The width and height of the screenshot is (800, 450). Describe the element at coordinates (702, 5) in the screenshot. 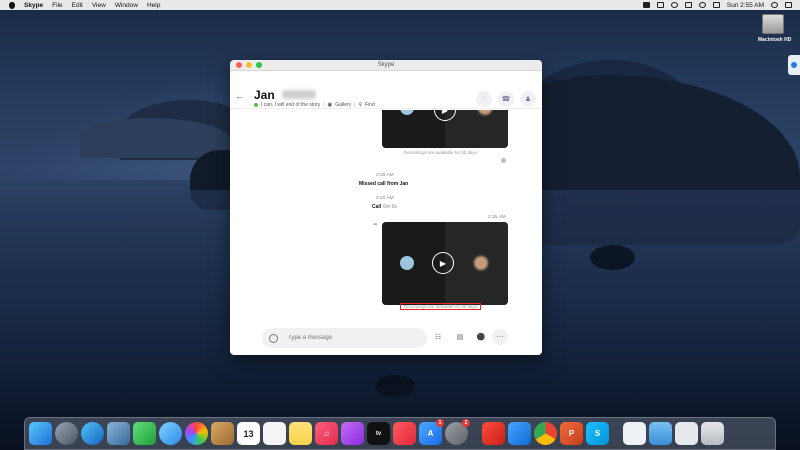

I see `wifi-icon` at that location.